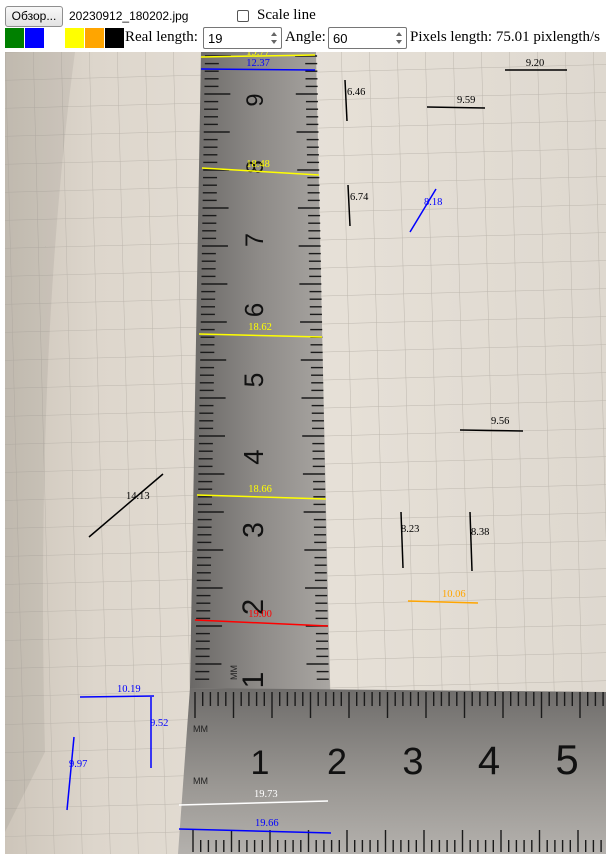 The height and width of the screenshot is (859, 613). I want to click on real-length-value: 19, so click(215, 38).